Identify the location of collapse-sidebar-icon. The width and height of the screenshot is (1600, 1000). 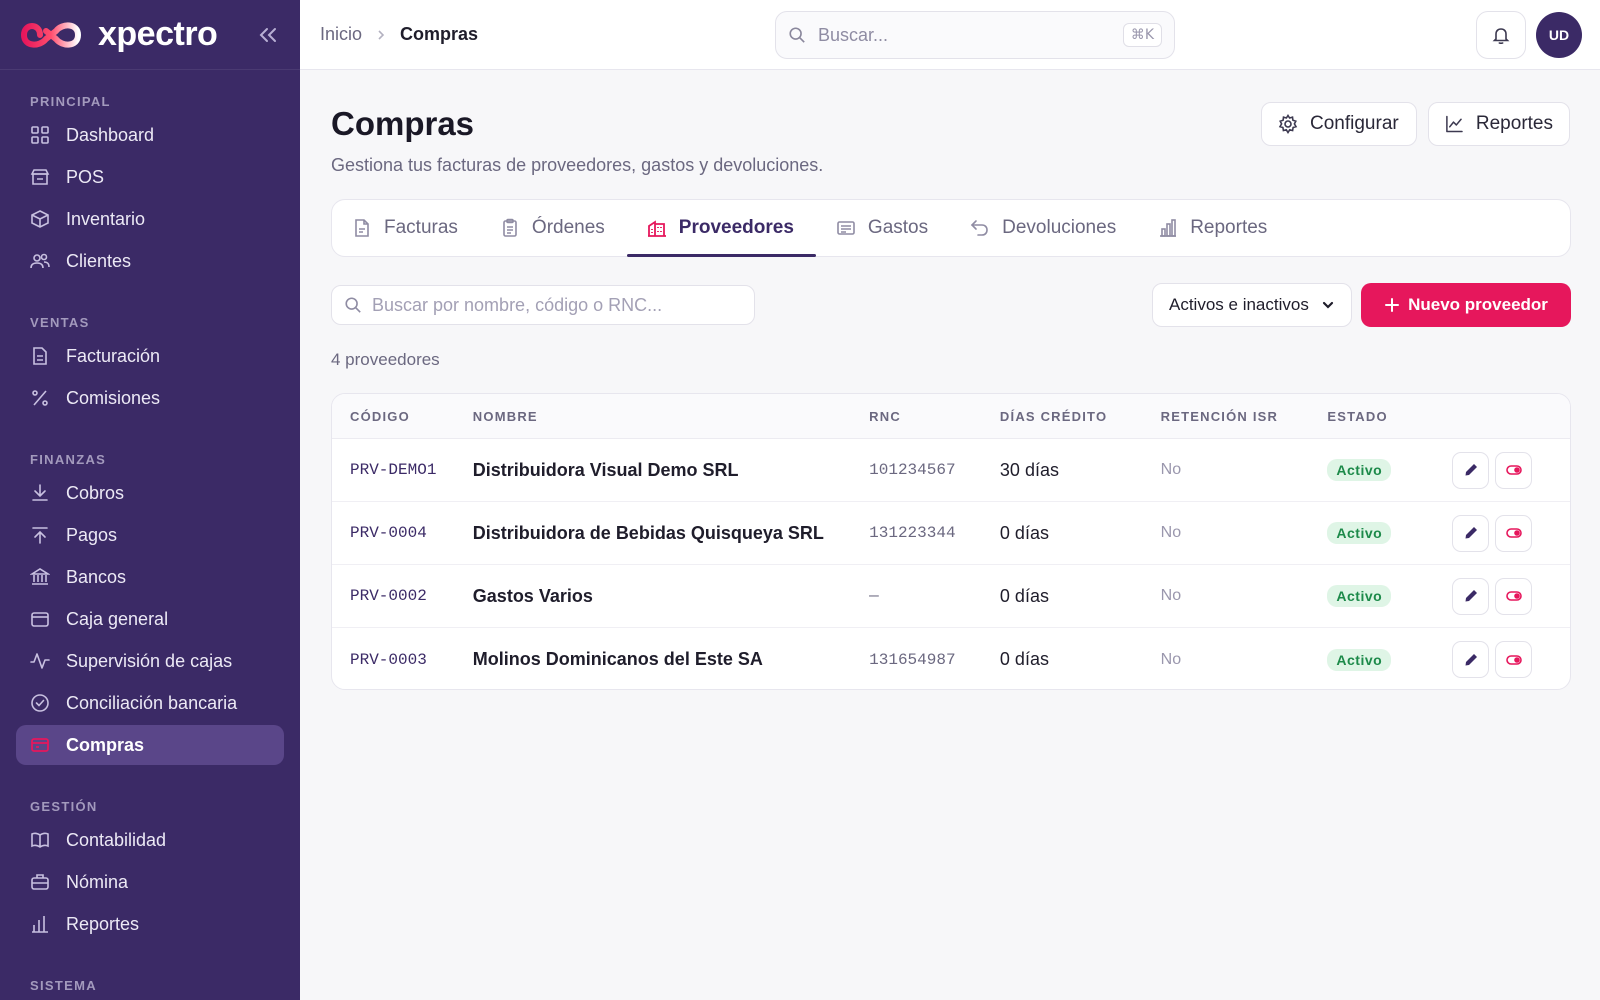
(268, 35).